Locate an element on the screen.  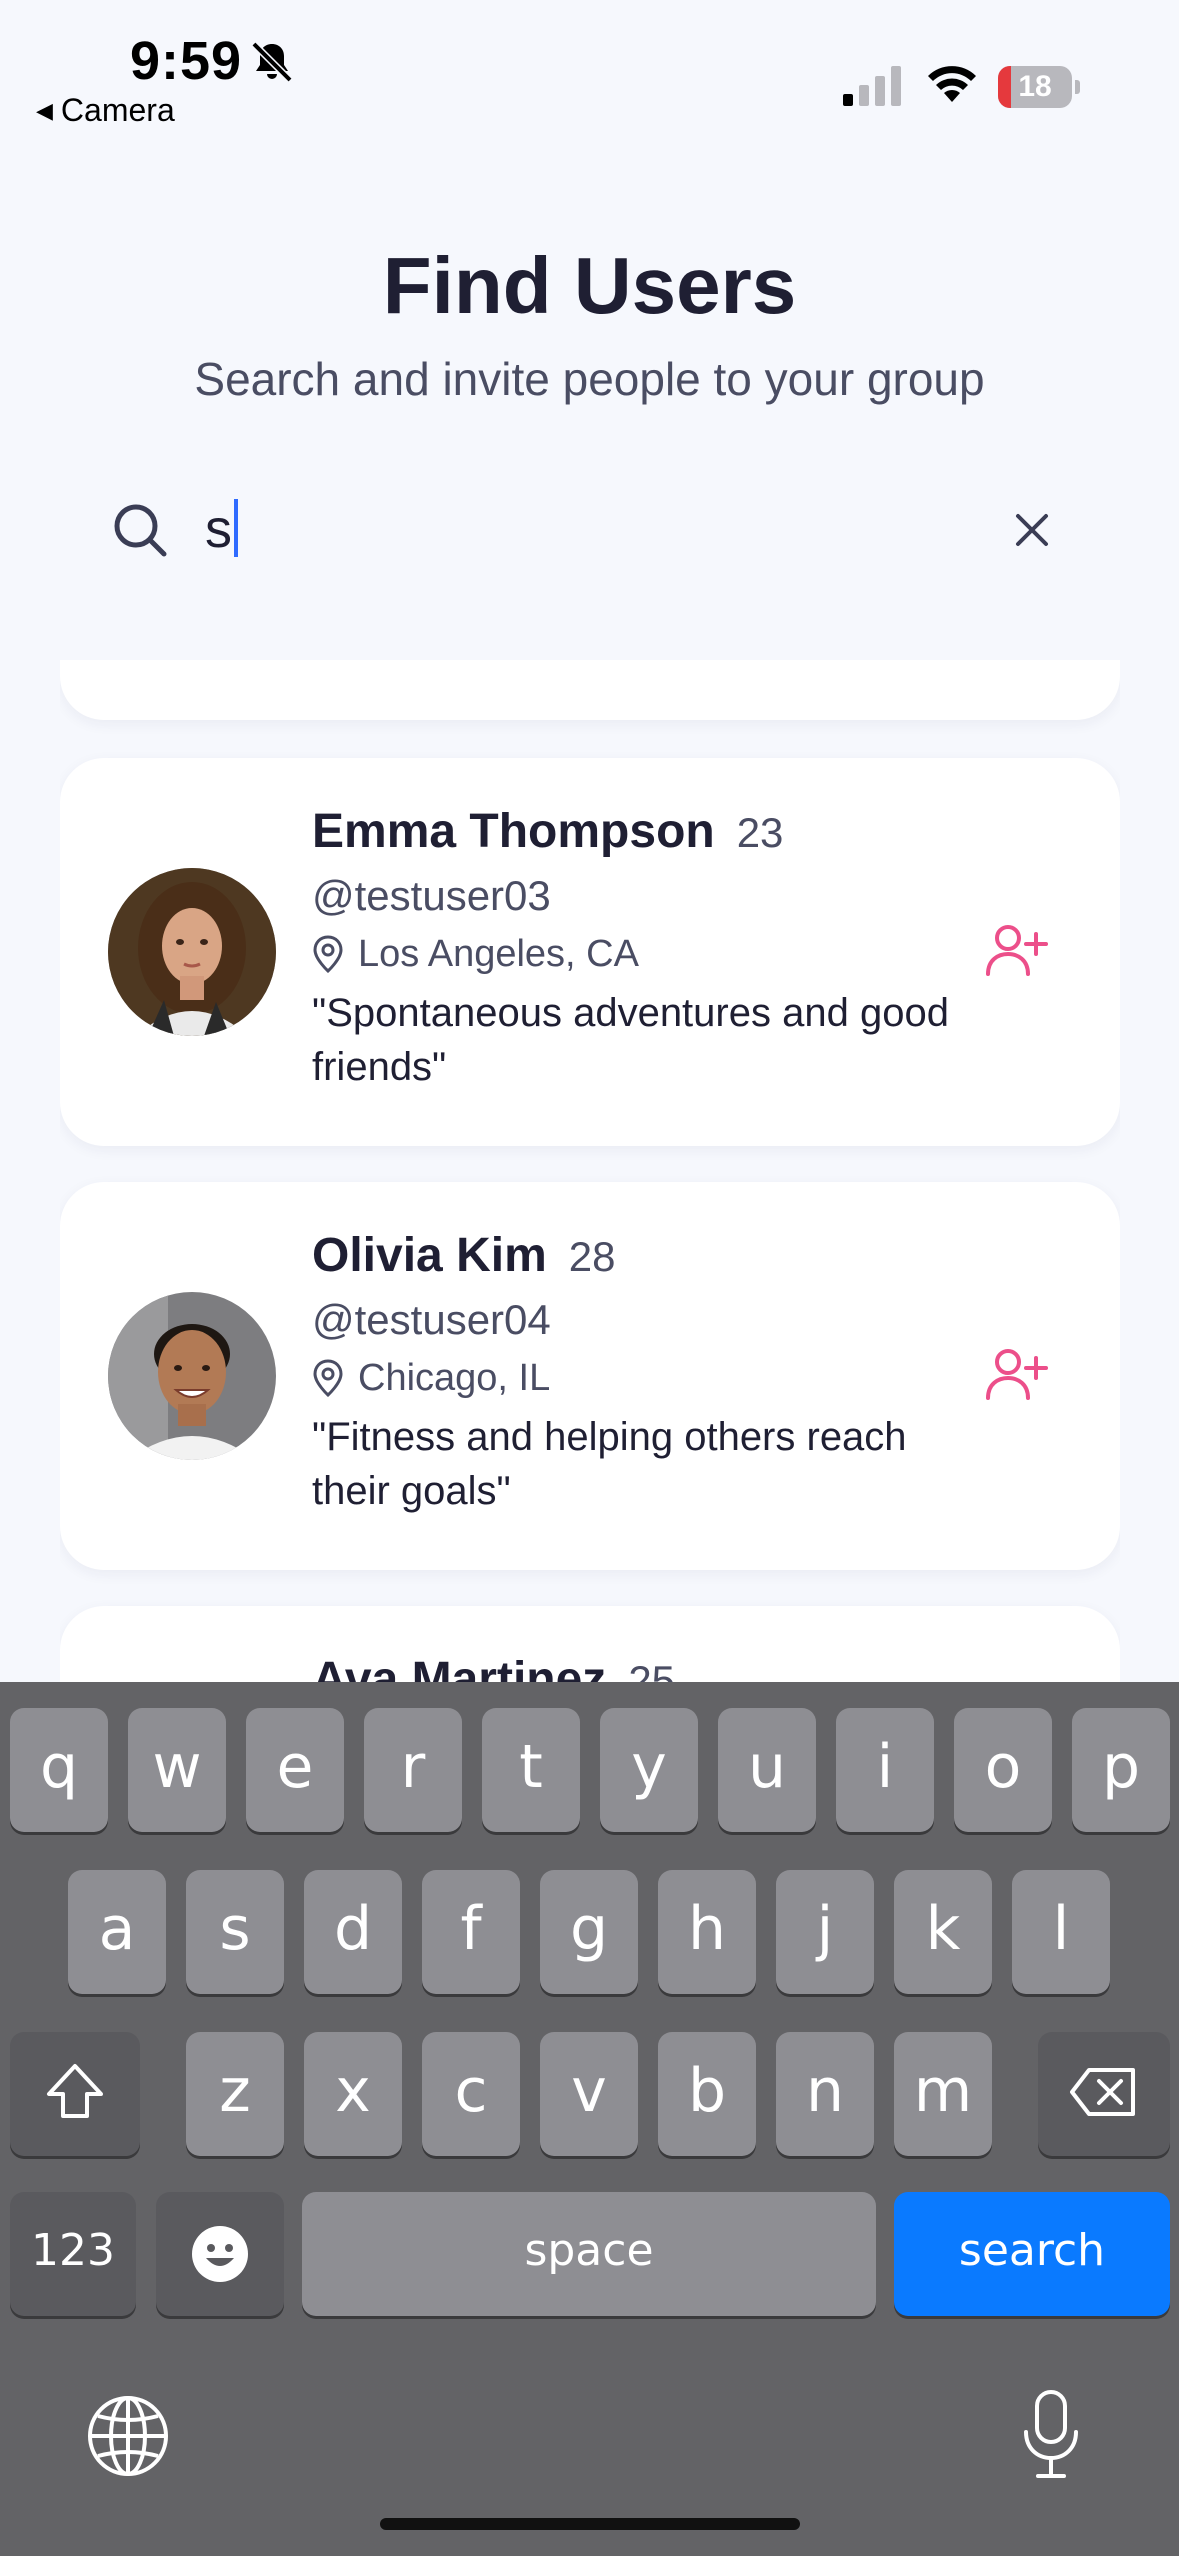
page-title: Find Users is located at coordinates (589, 285).